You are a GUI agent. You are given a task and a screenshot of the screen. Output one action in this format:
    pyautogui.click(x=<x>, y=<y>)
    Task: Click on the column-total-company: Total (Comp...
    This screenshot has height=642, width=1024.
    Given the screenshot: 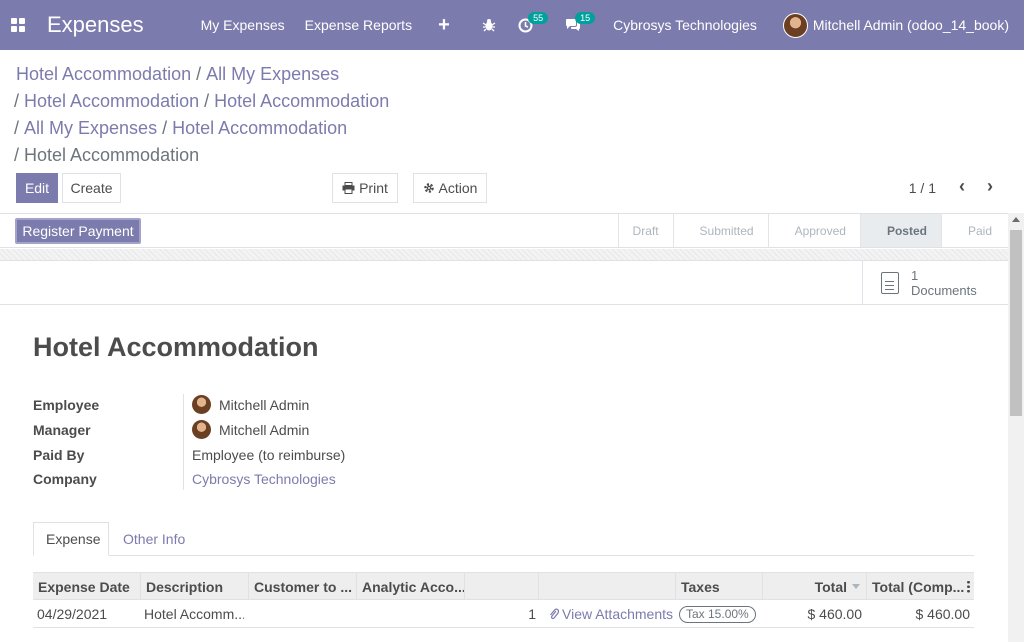 What is the action you would take?
    pyautogui.click(x=920, y=586)
    